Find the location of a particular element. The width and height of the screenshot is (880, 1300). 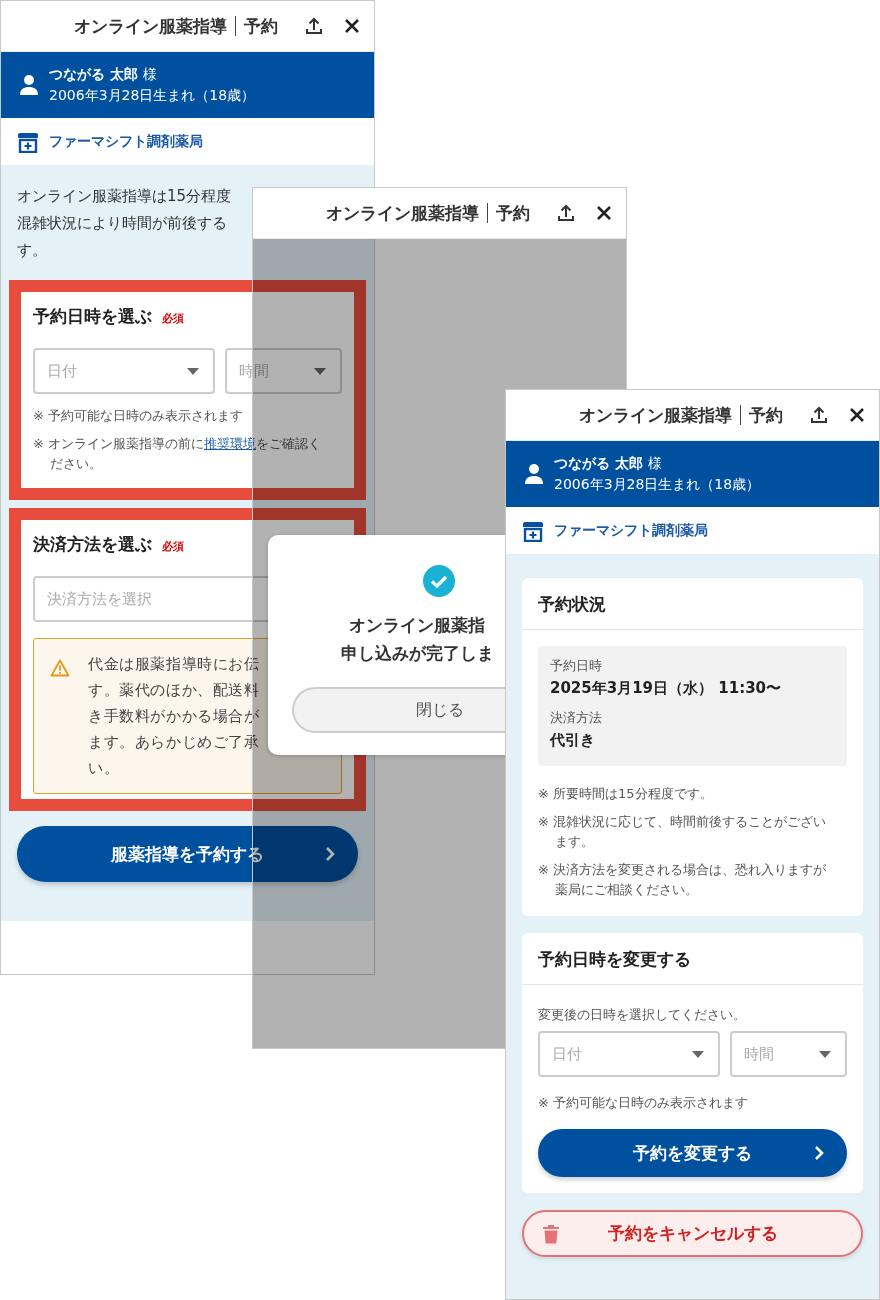

instruction-text: 変更後の日時を選択してください。 is located at coordinates (642, 1015).